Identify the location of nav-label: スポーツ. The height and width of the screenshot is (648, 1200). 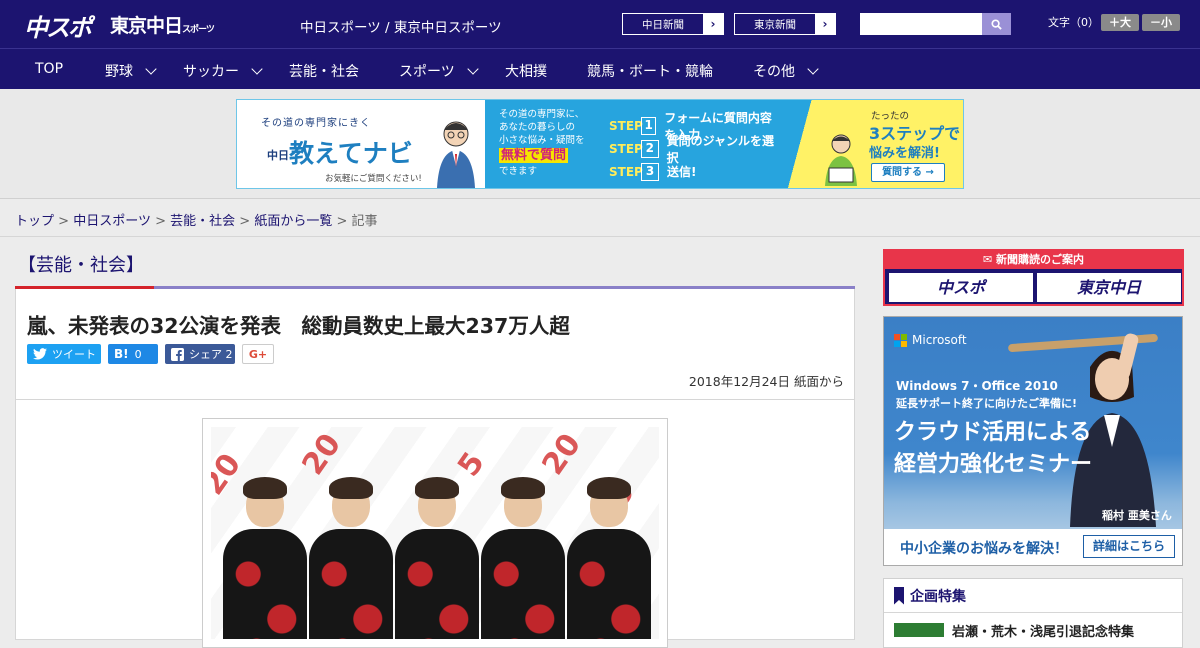
(427, 72).